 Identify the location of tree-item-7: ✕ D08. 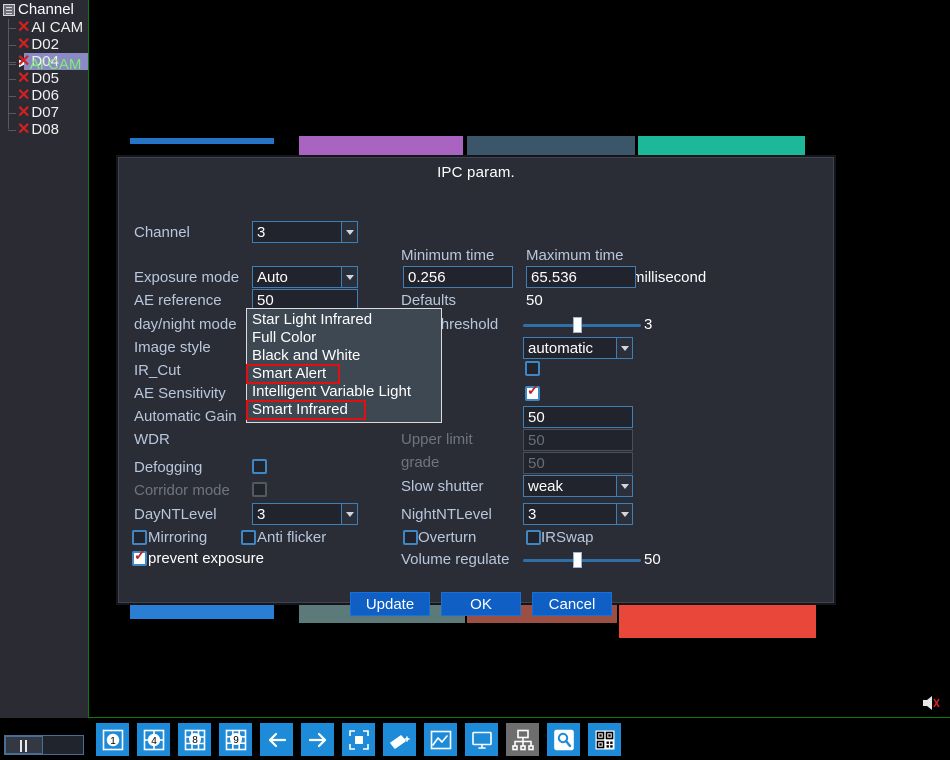
(48, 129).